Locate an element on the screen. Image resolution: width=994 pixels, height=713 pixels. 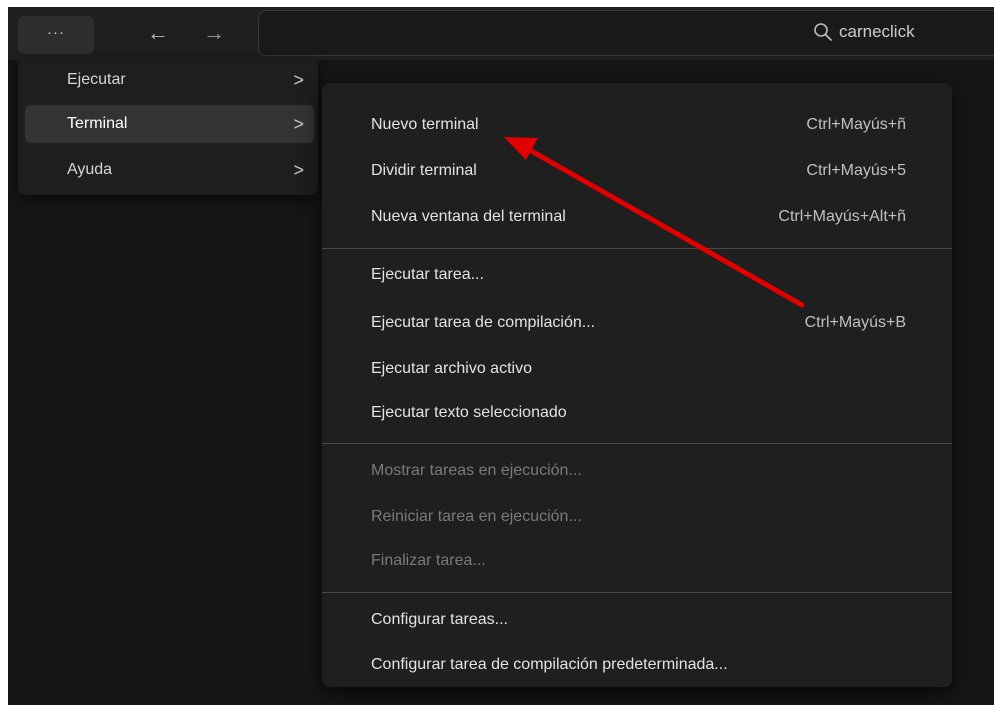
menu-split-terminal: Dividir terminal Ctrl+Mayús+5 is located at coordinates (637, 171).